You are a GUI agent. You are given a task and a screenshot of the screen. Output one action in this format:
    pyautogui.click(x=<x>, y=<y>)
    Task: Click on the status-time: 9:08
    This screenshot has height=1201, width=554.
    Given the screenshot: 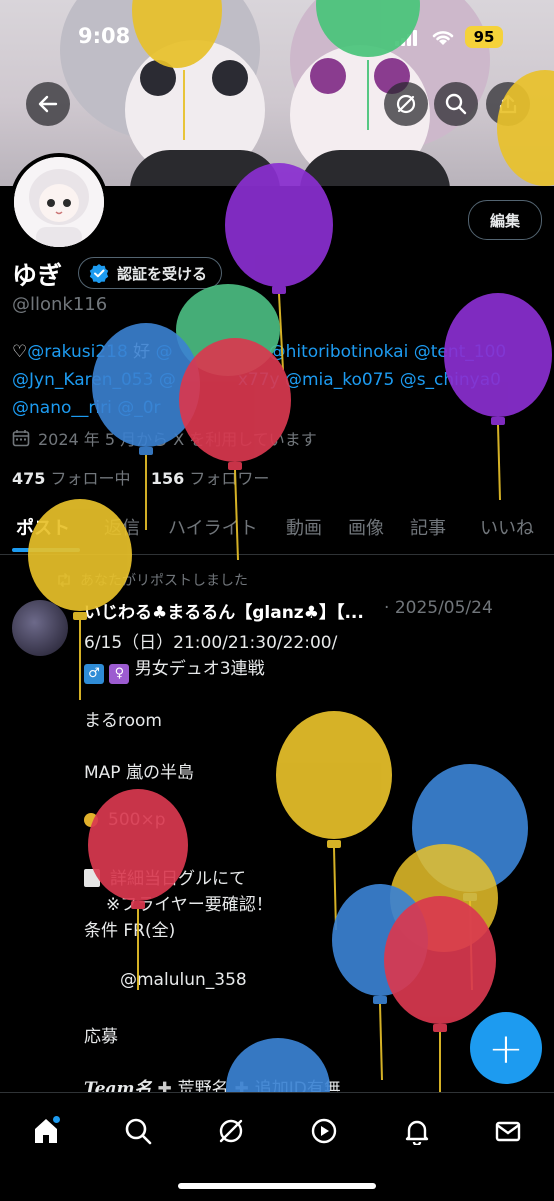 What is the action you would take?
    pyautogui.click(x=104, y=36)
    